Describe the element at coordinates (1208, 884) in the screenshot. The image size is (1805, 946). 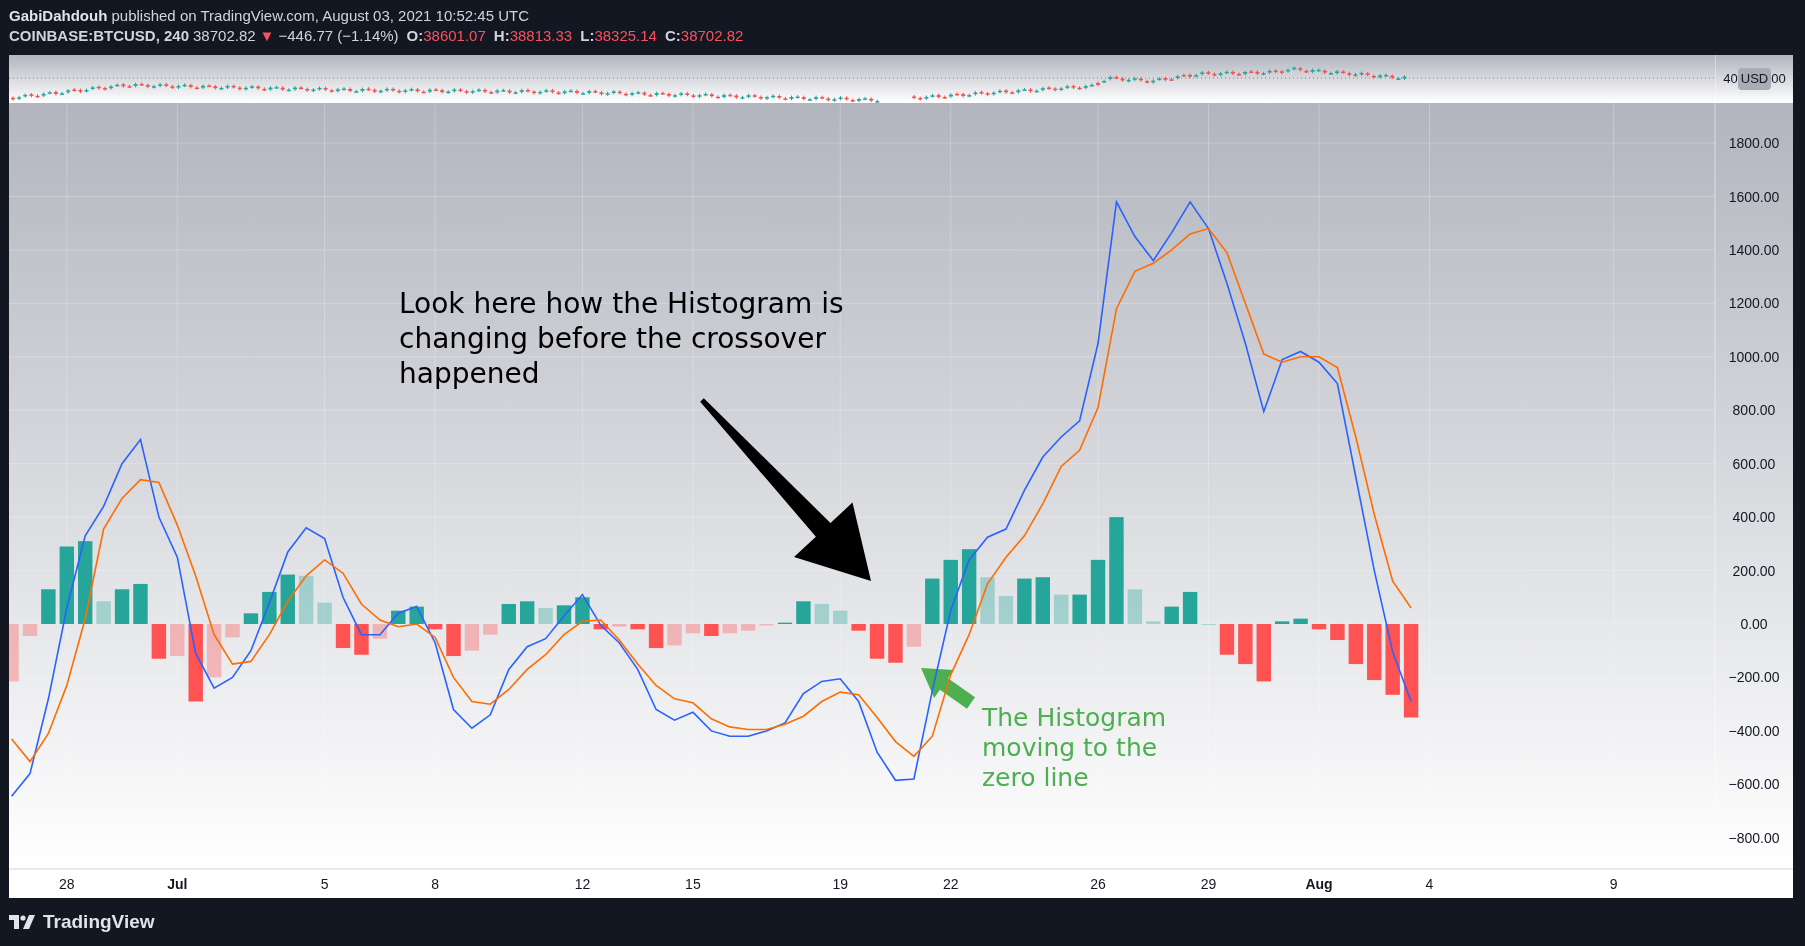
I see `axis-label: 29` at that location.